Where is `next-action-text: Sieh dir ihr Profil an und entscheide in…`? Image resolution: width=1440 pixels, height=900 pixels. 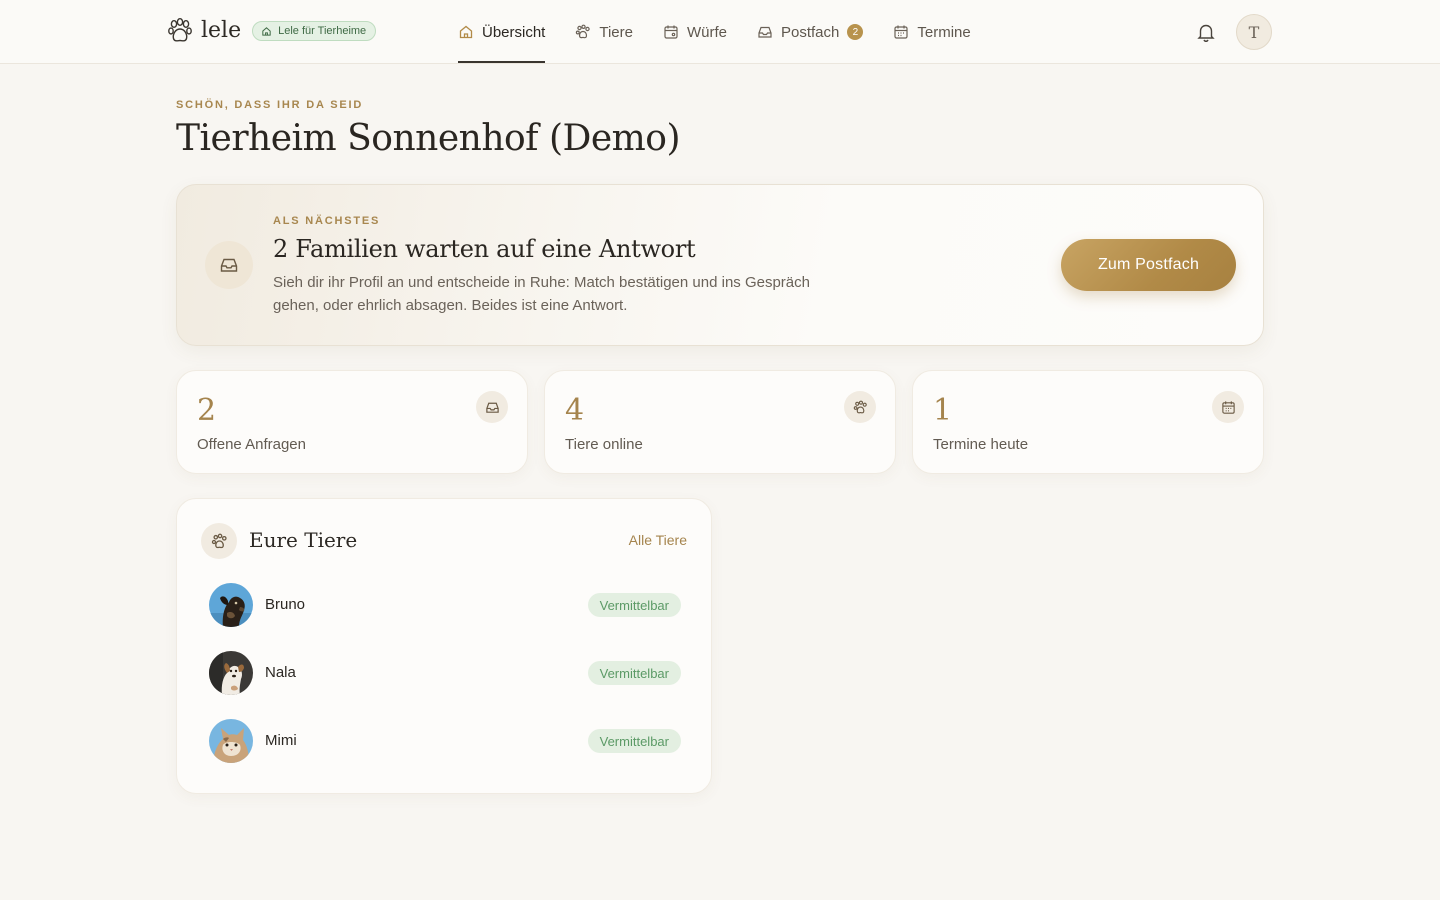
next-action-text: Sieh dir ihr Profil an und entscheide in… is located at coordinates (541, 294).